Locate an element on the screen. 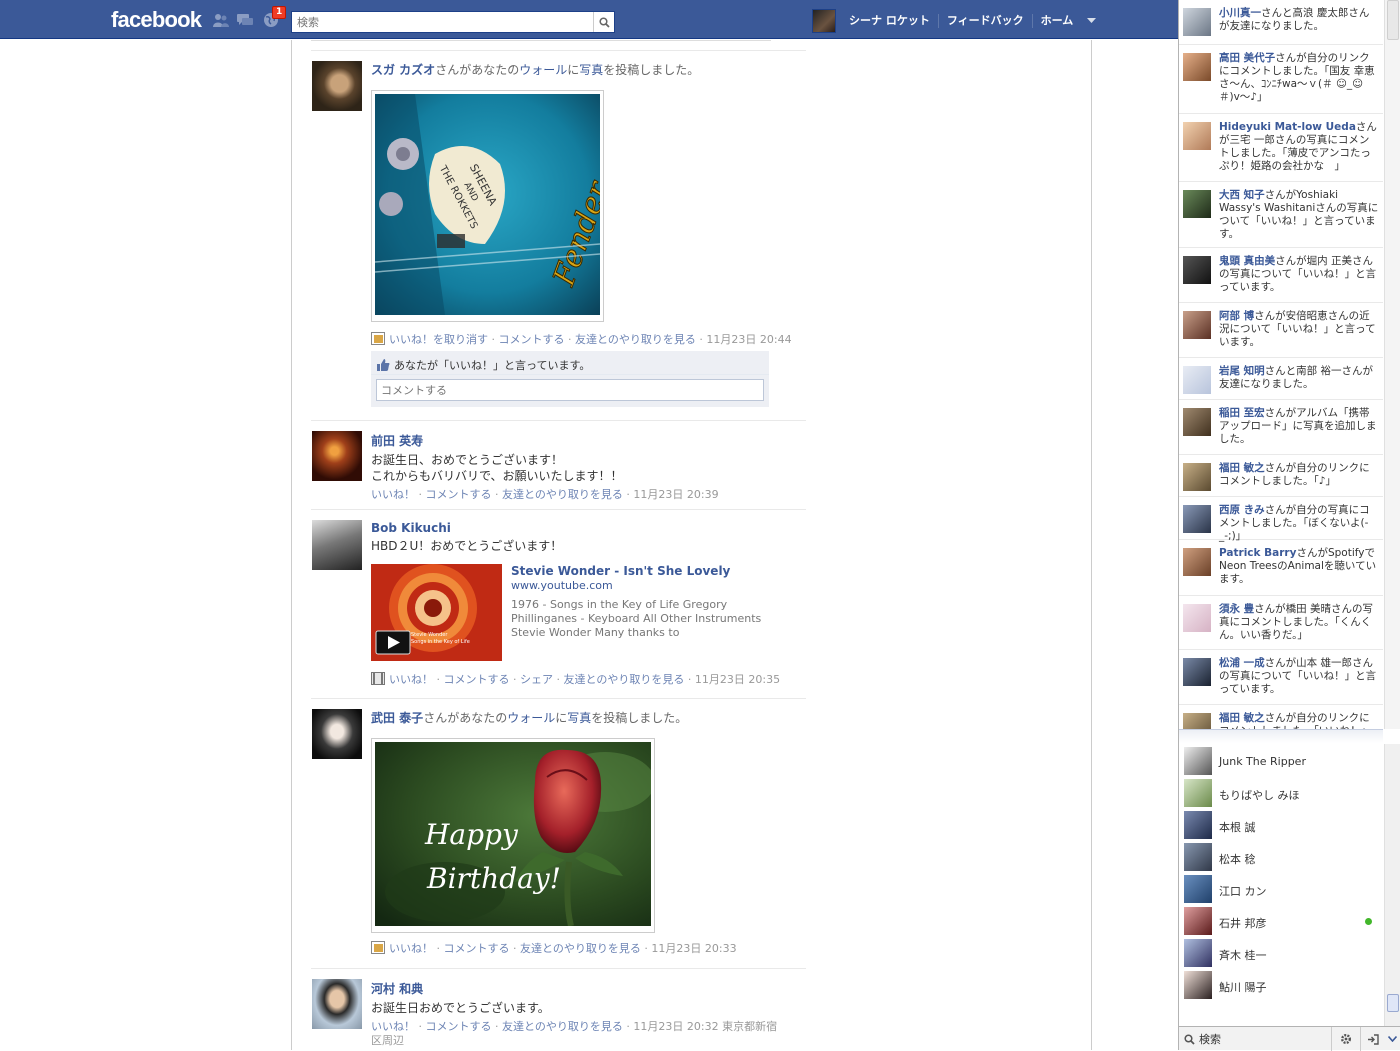 This screenshot has width=1400, height=1051. ticker-actor: 須永 豊 is located at coordinates (1236, 609).